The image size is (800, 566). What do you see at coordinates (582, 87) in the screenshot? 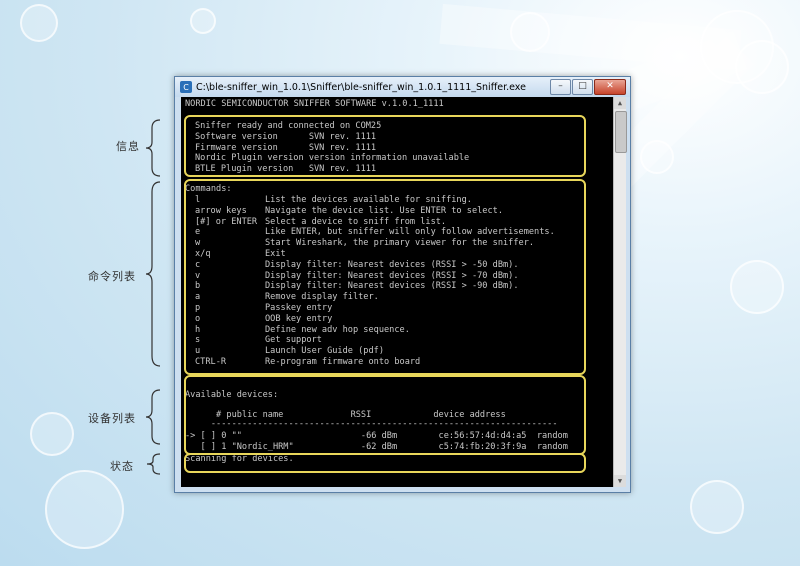
I see `maximize-button: □` at bounding box center [582, 87].